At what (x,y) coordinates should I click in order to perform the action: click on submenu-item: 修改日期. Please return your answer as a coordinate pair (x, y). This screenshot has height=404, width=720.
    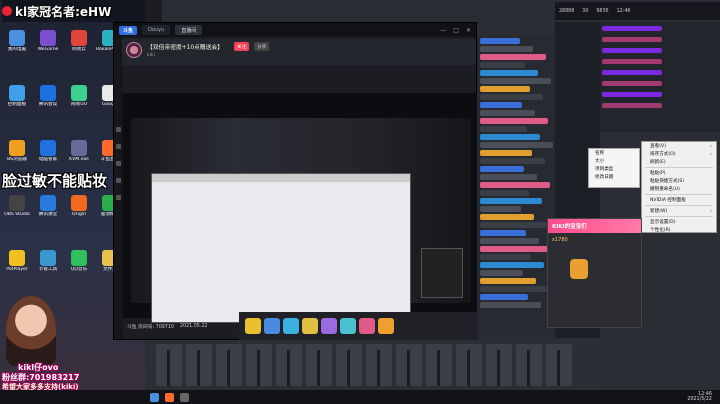
    Looking at the image, I should click on (614, 177).